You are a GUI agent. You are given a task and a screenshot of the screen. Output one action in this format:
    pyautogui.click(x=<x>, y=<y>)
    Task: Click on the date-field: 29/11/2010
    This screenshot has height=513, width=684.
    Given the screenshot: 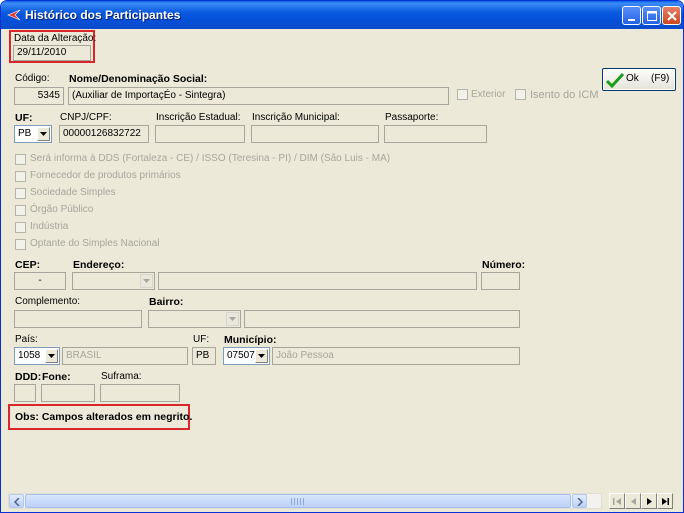 What is the action you would take?
    pyautogui.click(x=52, y=53)
    